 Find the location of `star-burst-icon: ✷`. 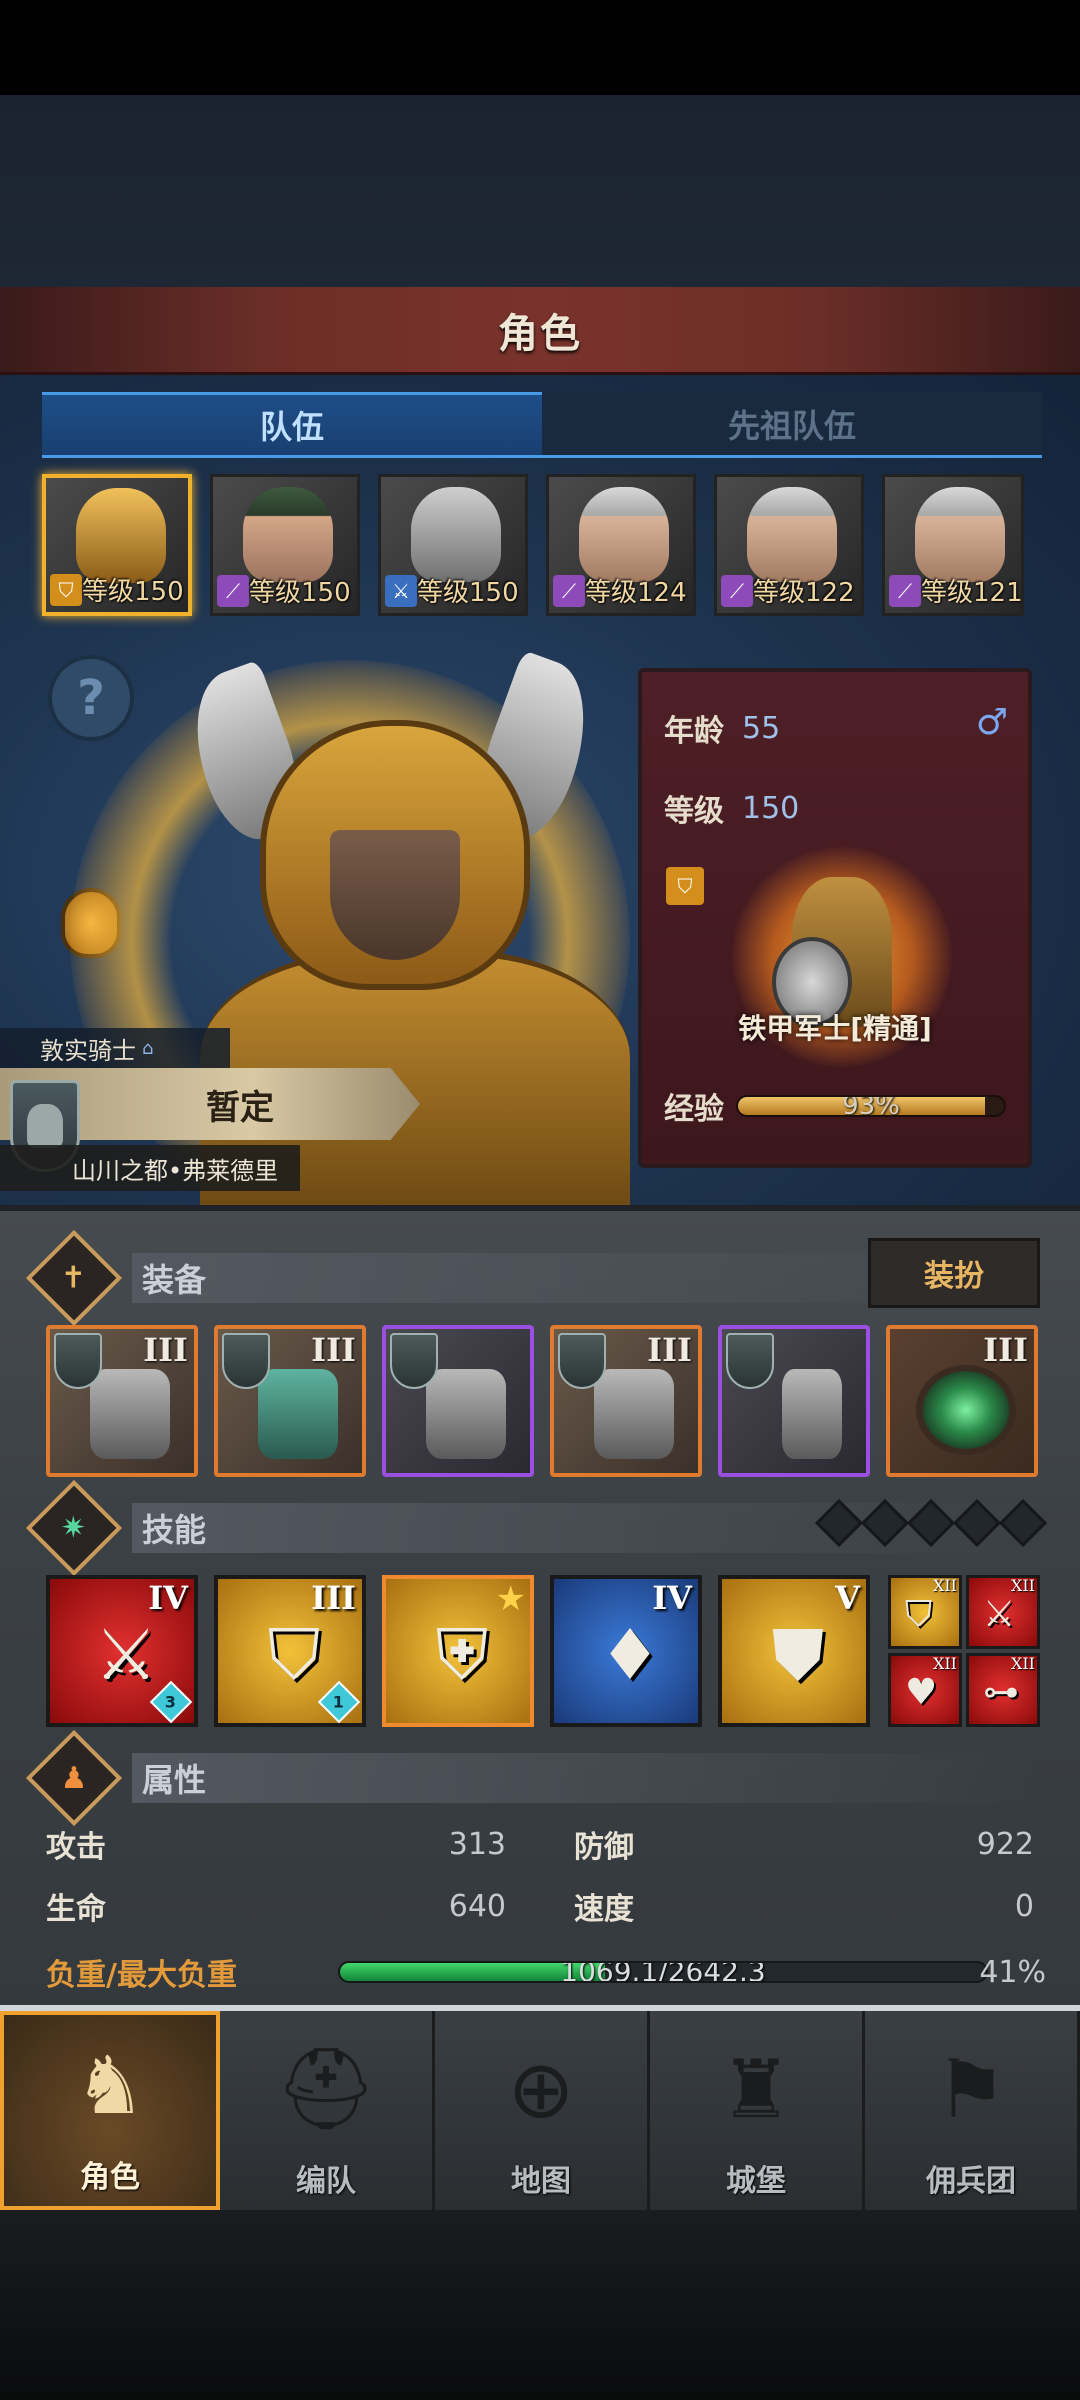

star-burst-icon: ✷ is located at coordinates (74, 1528).